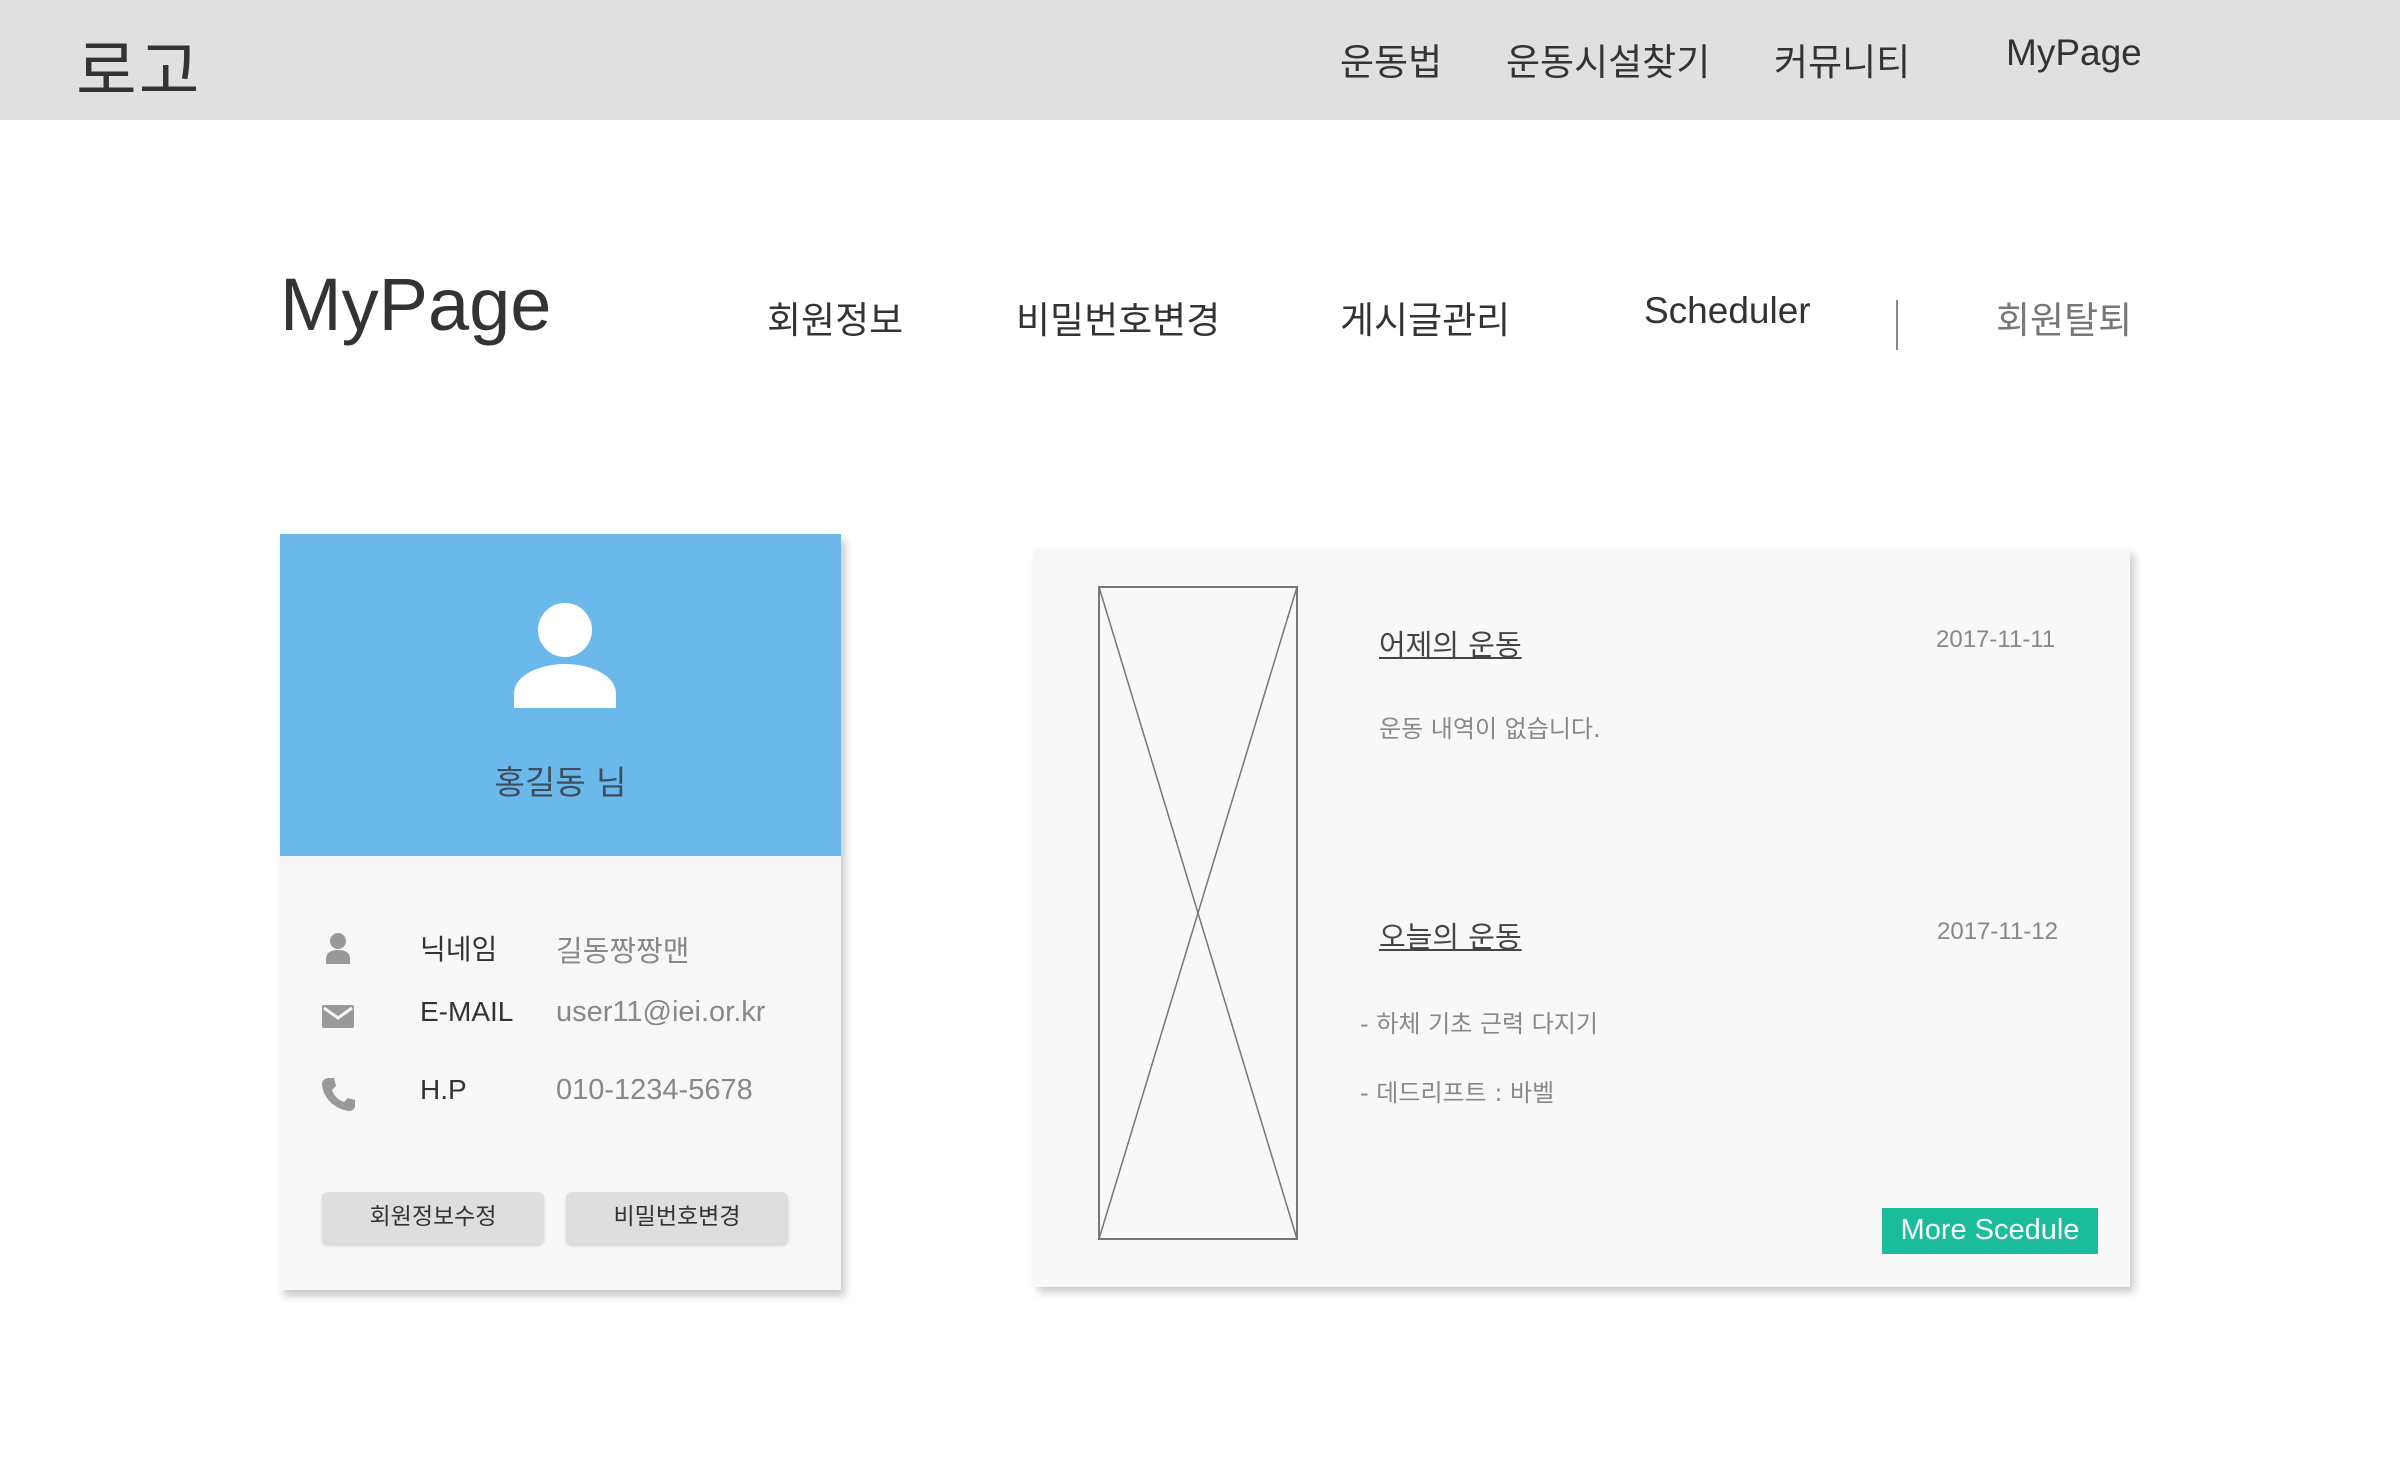 This screenshot has height=1484, width=2400. Describe the element at coordinates (1118, 317) in the screenshot. I see `tab-change-password: 비밀번호변경` at that location.